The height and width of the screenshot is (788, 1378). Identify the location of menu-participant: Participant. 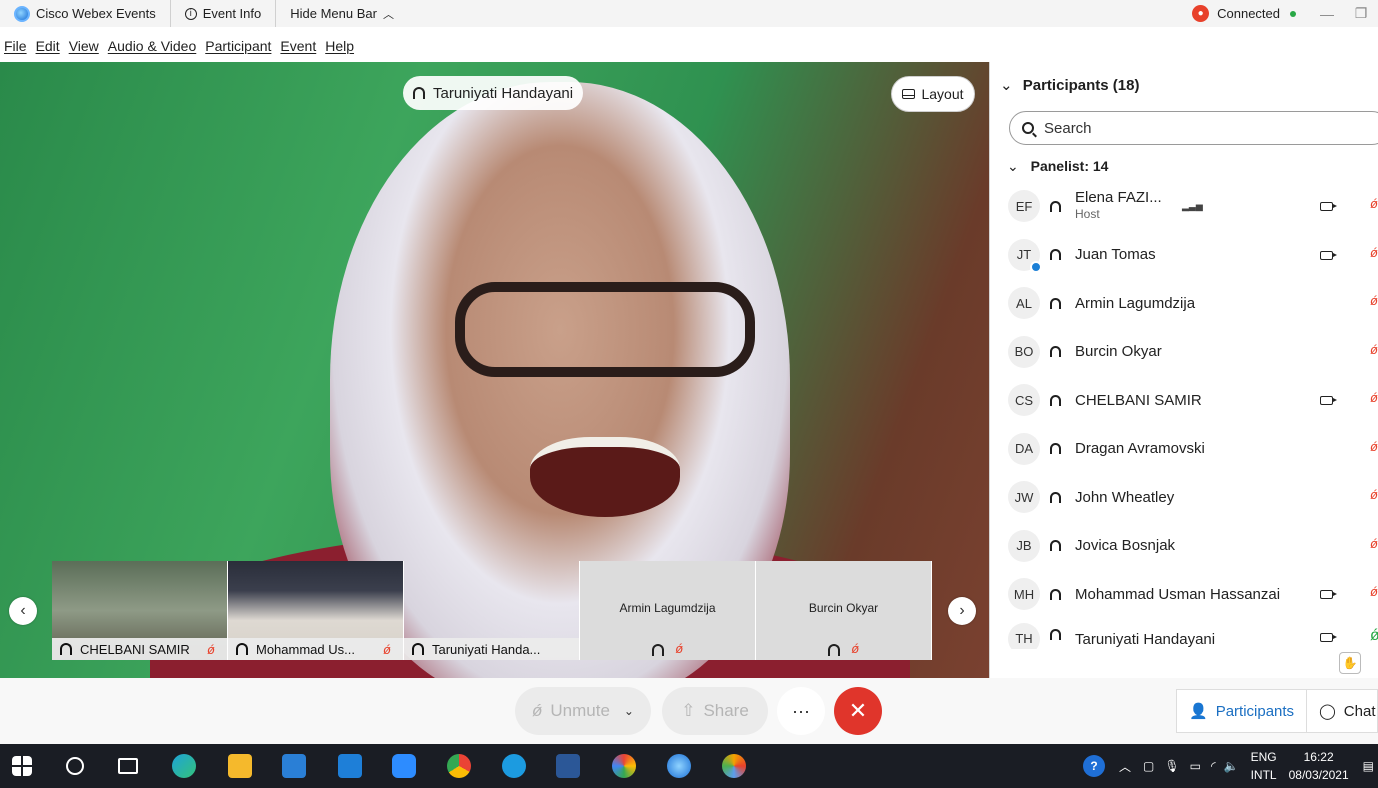
(238, 46).